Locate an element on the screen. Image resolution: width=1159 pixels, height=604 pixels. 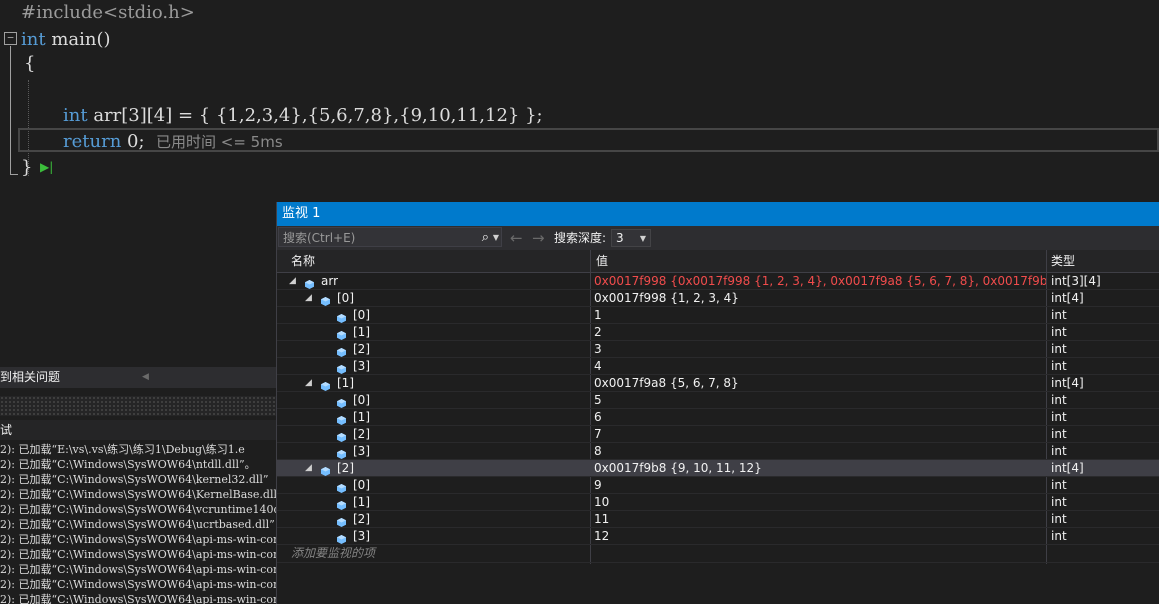
watch-header-row: 名称 值 类型 is located at coordinates (718, 261).